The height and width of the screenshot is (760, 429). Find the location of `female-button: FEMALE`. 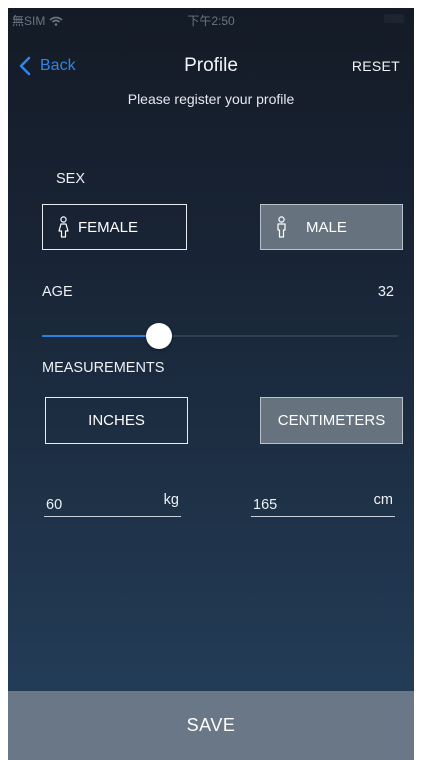

female-button: FEMALE is located at coordinates (114, 227).